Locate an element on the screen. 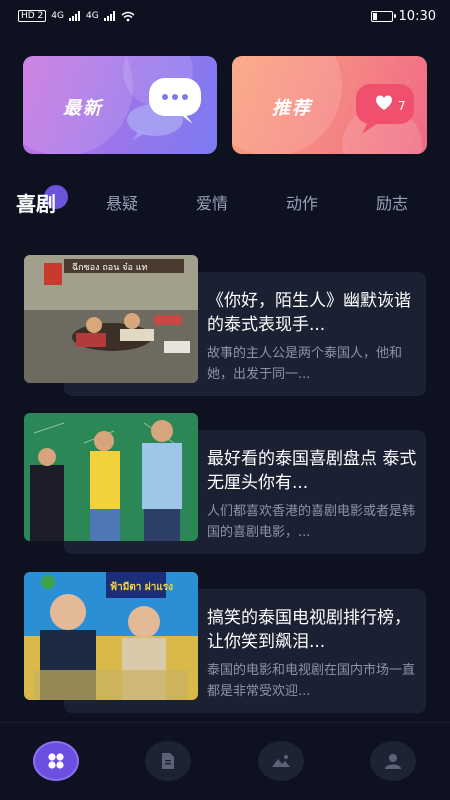 The width and height of the screenshot is (450, 800). nav-home-button is located at coordinates (56, 761).